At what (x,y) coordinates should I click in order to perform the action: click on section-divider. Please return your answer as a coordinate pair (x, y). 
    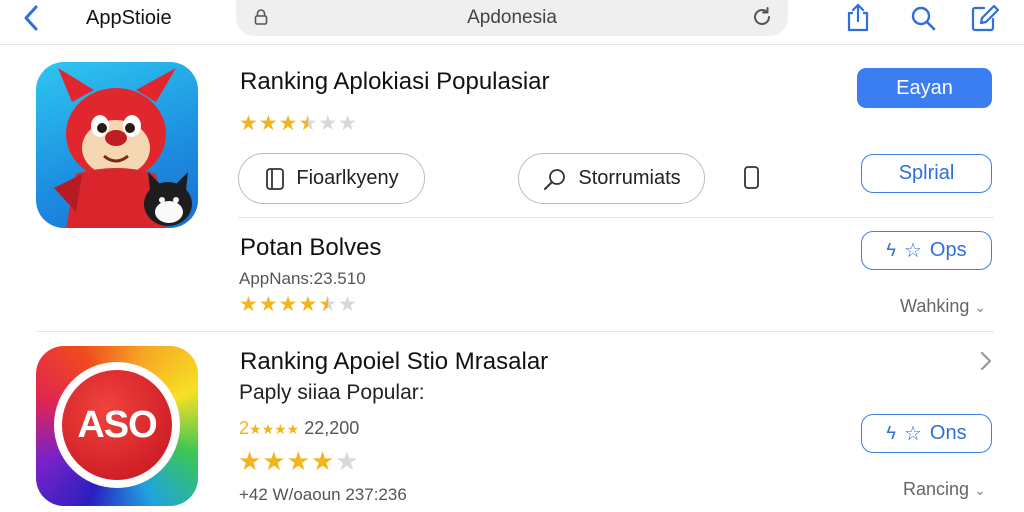
    Looking at the image, I should click on (515, 331).